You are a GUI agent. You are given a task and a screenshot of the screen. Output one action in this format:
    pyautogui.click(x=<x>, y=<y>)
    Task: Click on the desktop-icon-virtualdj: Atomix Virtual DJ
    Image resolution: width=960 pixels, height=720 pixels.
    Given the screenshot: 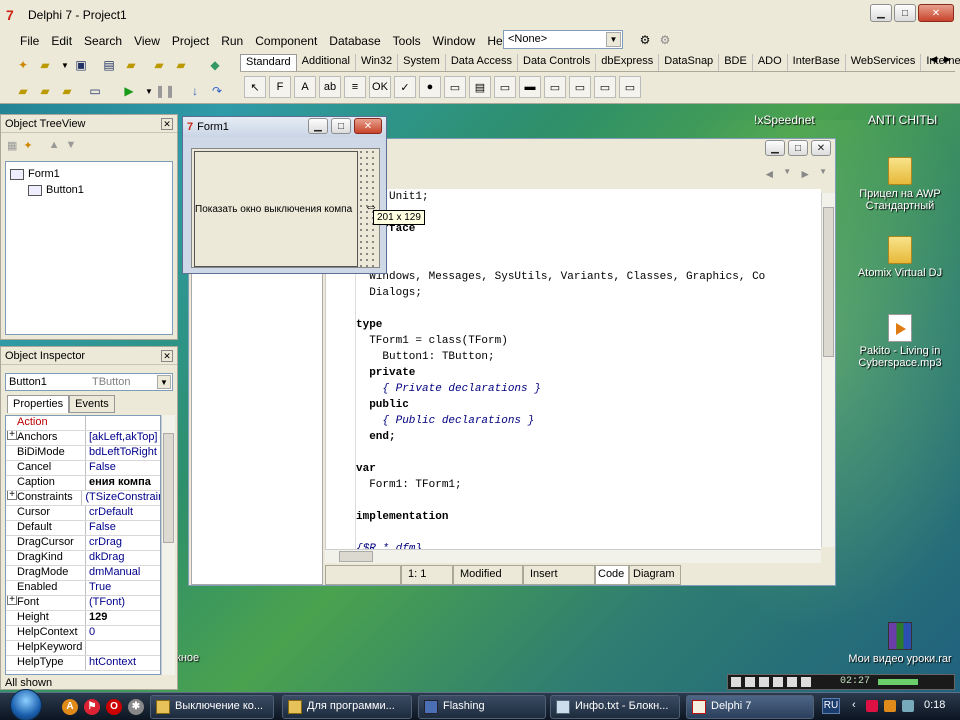 What is the action you would take?
    pyautogui.click(x=900, y=257)
    